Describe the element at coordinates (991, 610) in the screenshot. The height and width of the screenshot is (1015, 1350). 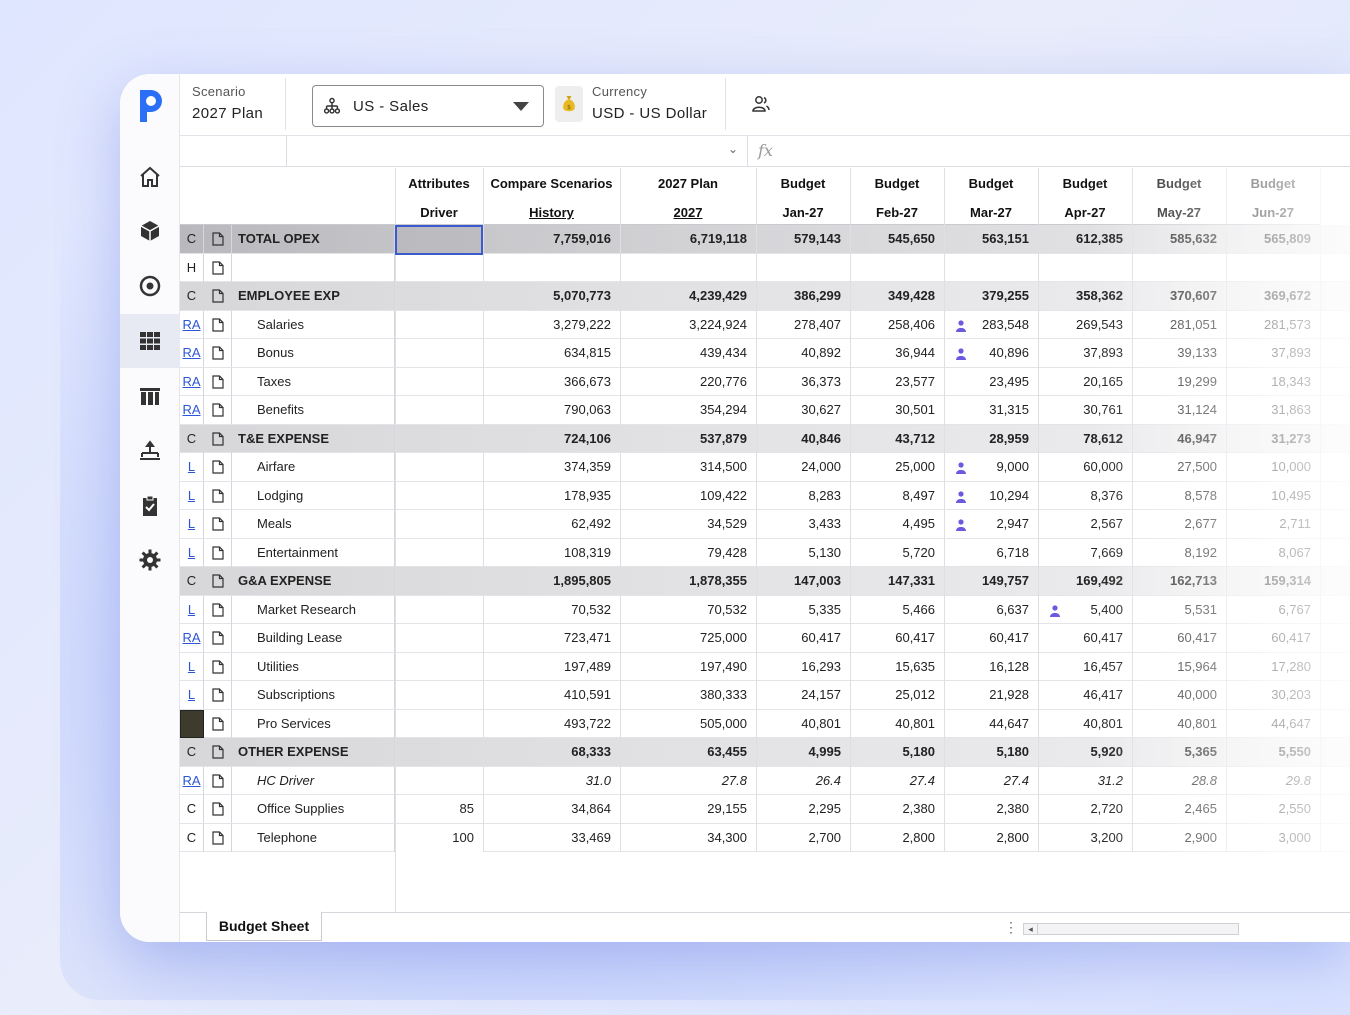
I see `value-cell: 6,637` at that location.